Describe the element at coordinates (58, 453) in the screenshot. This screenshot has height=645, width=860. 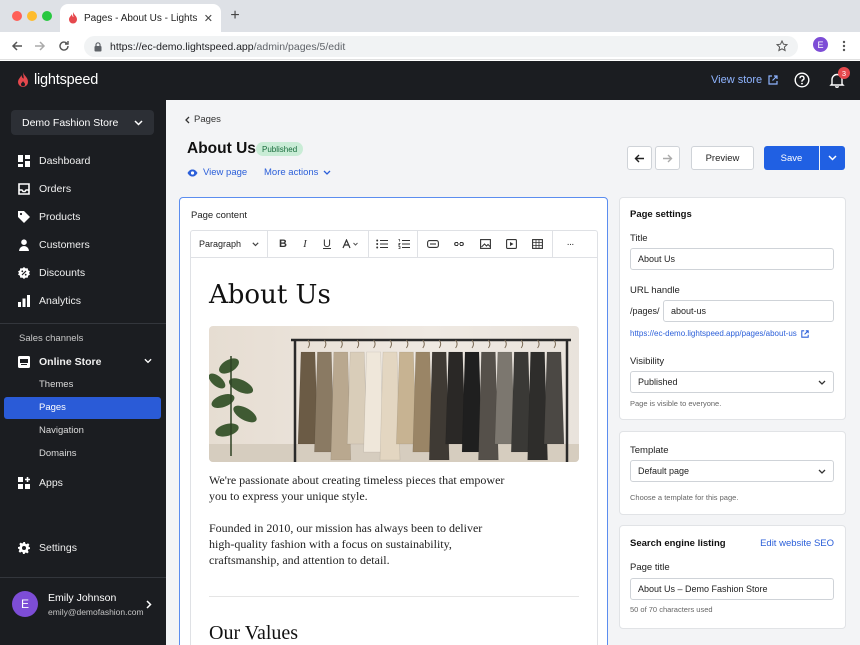
I see `sidebar-subitem-domains: Domains` at that location.